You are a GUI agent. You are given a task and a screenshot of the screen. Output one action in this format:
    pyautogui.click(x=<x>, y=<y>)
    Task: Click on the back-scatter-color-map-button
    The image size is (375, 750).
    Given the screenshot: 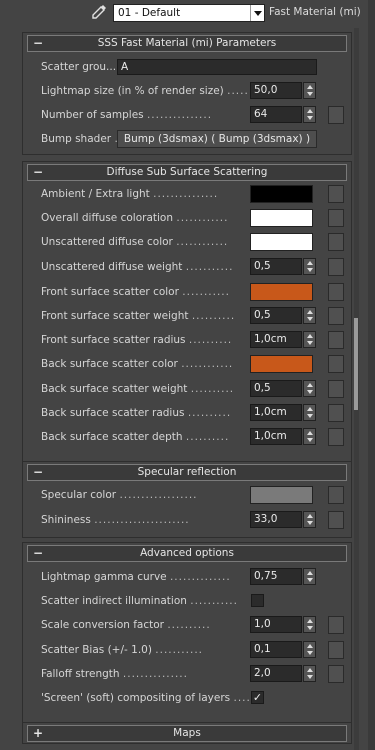 What is the action you would take?
    pyautogui.click(x=336, y=364)
    